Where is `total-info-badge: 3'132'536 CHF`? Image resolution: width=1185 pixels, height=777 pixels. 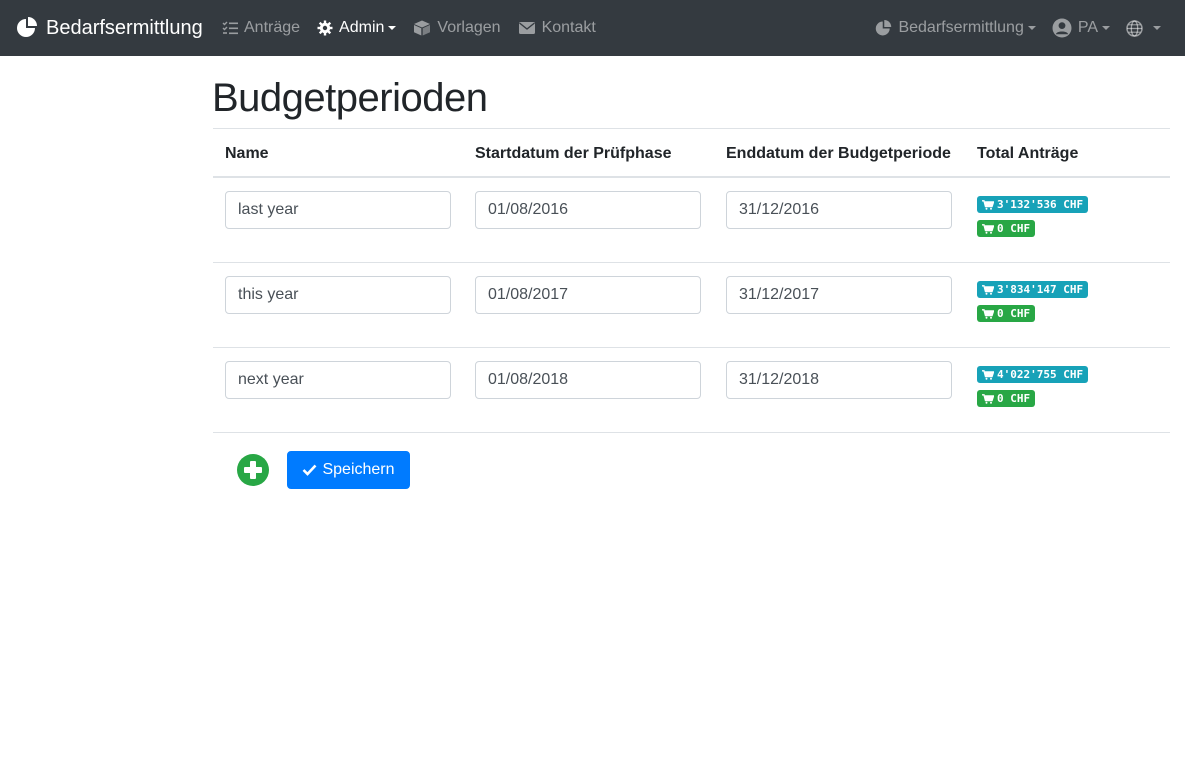 total-info-badge: 3'132'536 CHF is located at coordinates (1033, 204).